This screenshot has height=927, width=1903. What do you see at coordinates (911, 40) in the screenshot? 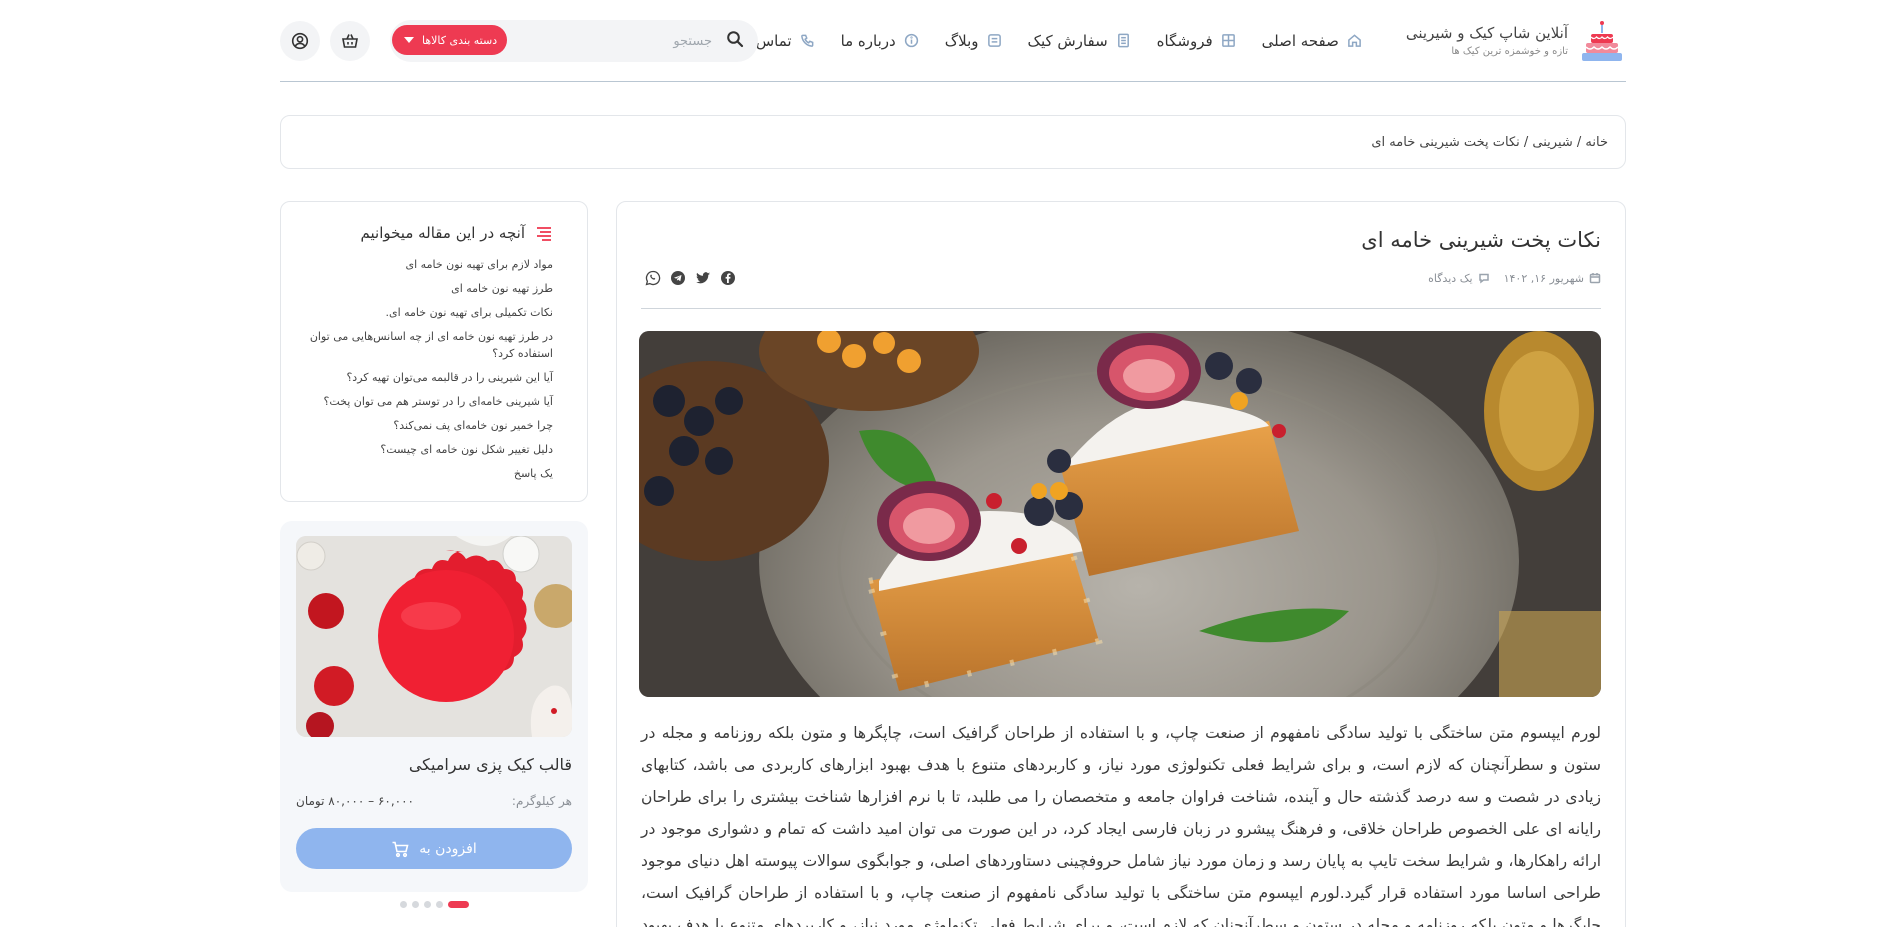
I see `info-icon` at bounding box center [911, 40].